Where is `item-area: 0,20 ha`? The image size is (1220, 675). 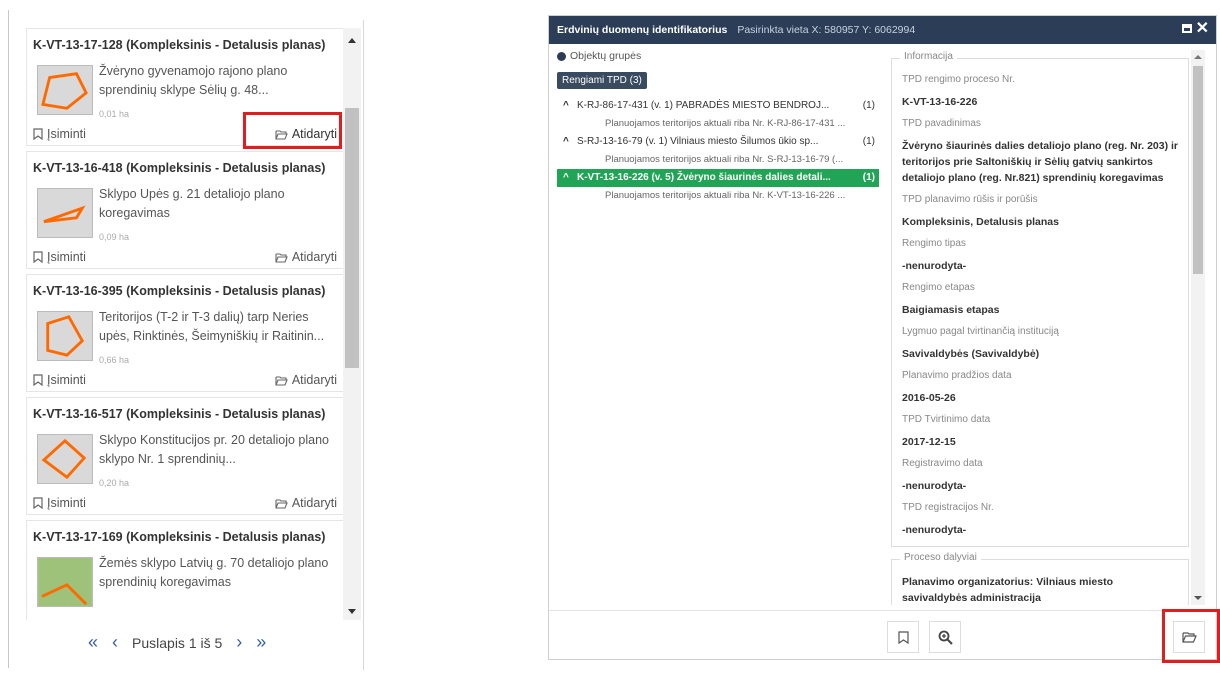
item-area: 0,20 ha is located at coordinates (114, 483).